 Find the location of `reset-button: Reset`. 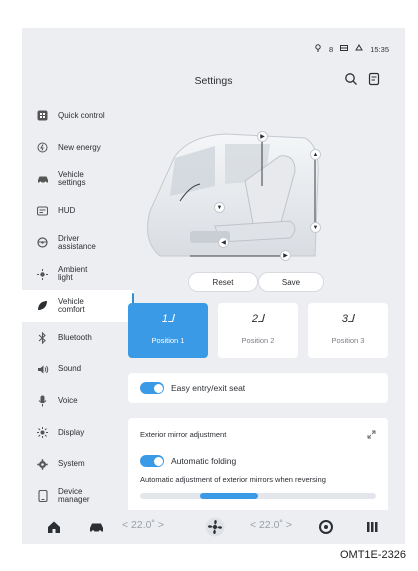

reset-button: Reset is located at coordinates (223, 282).